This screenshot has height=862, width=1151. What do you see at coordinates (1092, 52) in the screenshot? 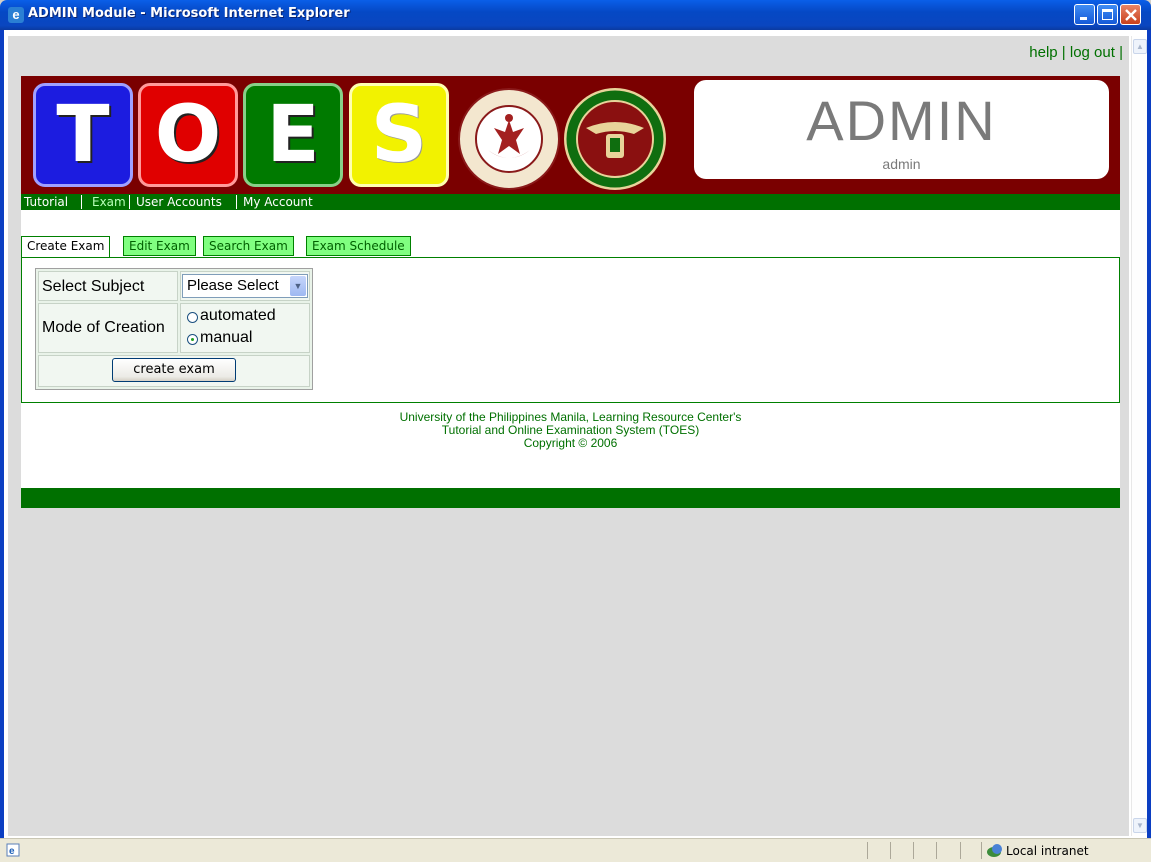
I see `logout-link: log out` at bounding box center [1092, 52].